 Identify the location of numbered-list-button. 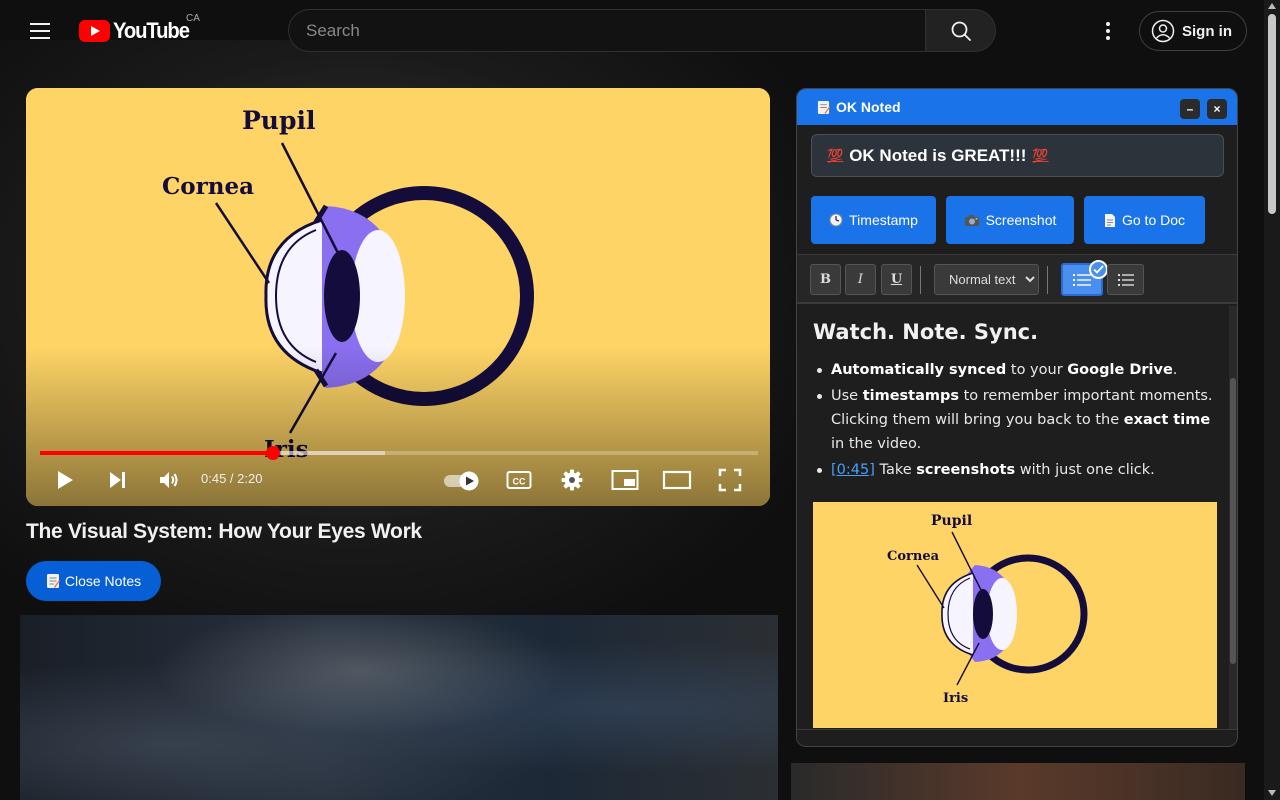
(1125, 279).